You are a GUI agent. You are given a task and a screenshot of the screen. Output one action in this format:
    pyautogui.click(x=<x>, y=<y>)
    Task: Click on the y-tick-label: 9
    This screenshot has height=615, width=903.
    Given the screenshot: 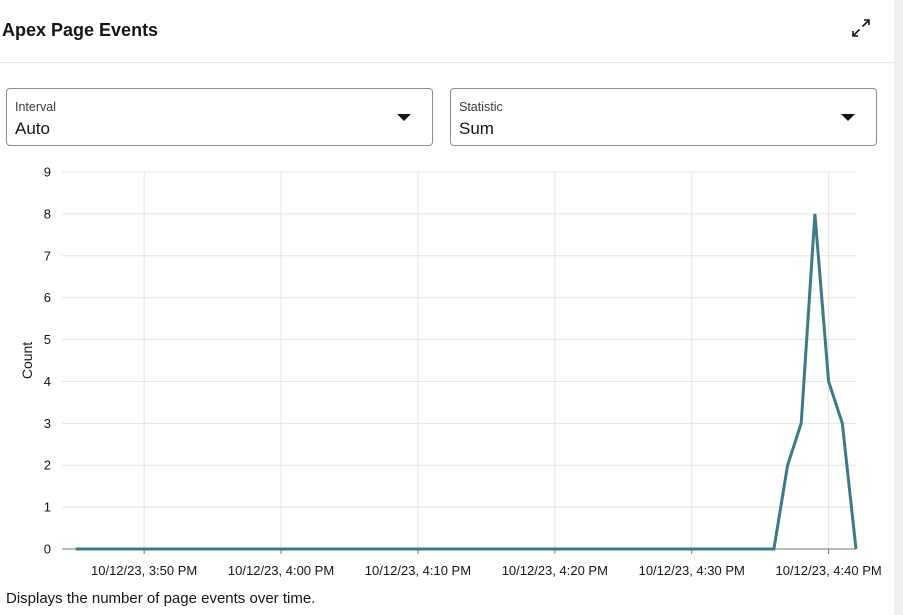 What is the action you would take?
    pyautogui.click(x=47, y=172)
    